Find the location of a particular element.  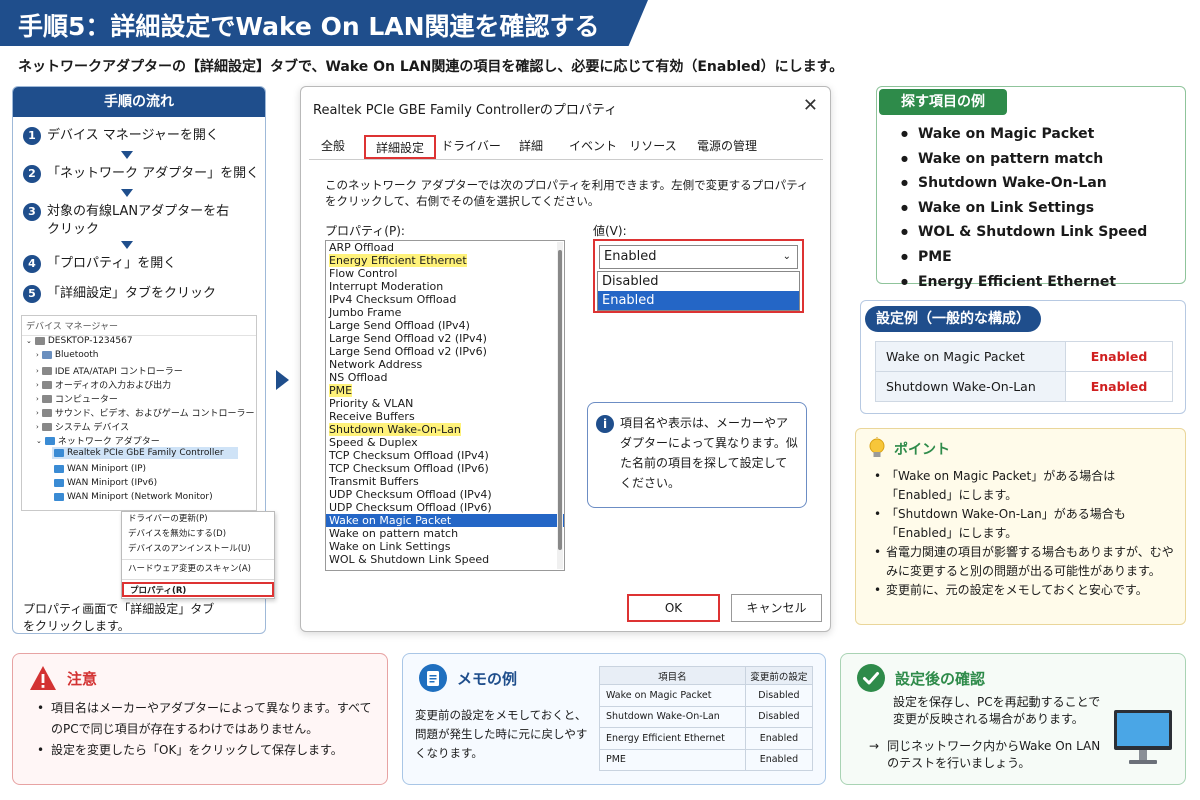

value-option-enabled: Enabled is located at coordinates (698, 300).